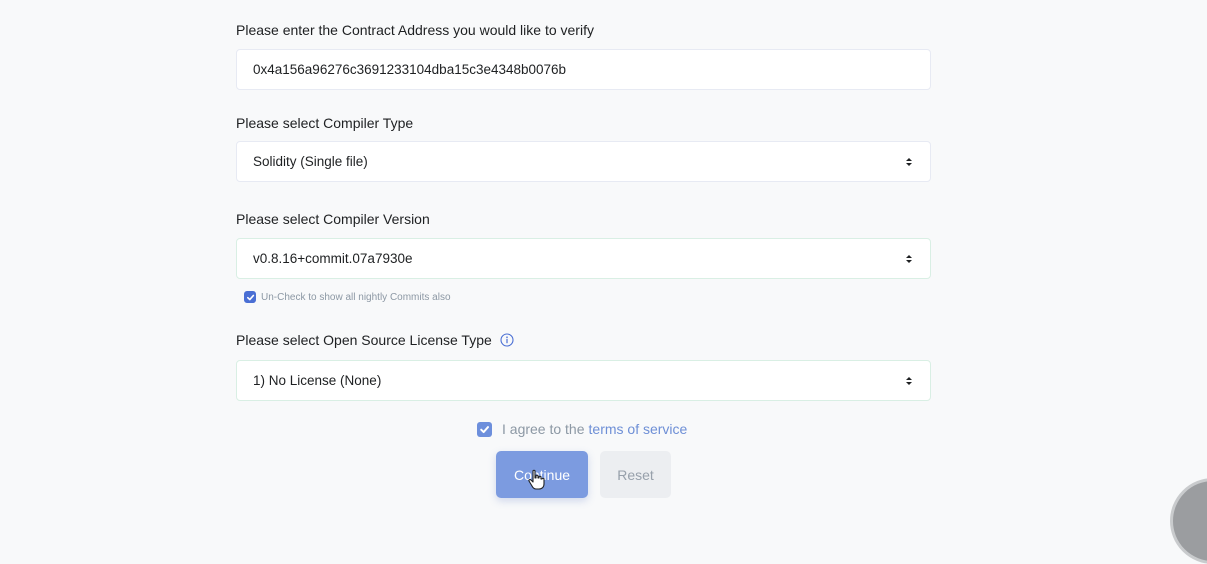  I want to click on info-circle-icon, so click(507, 340).